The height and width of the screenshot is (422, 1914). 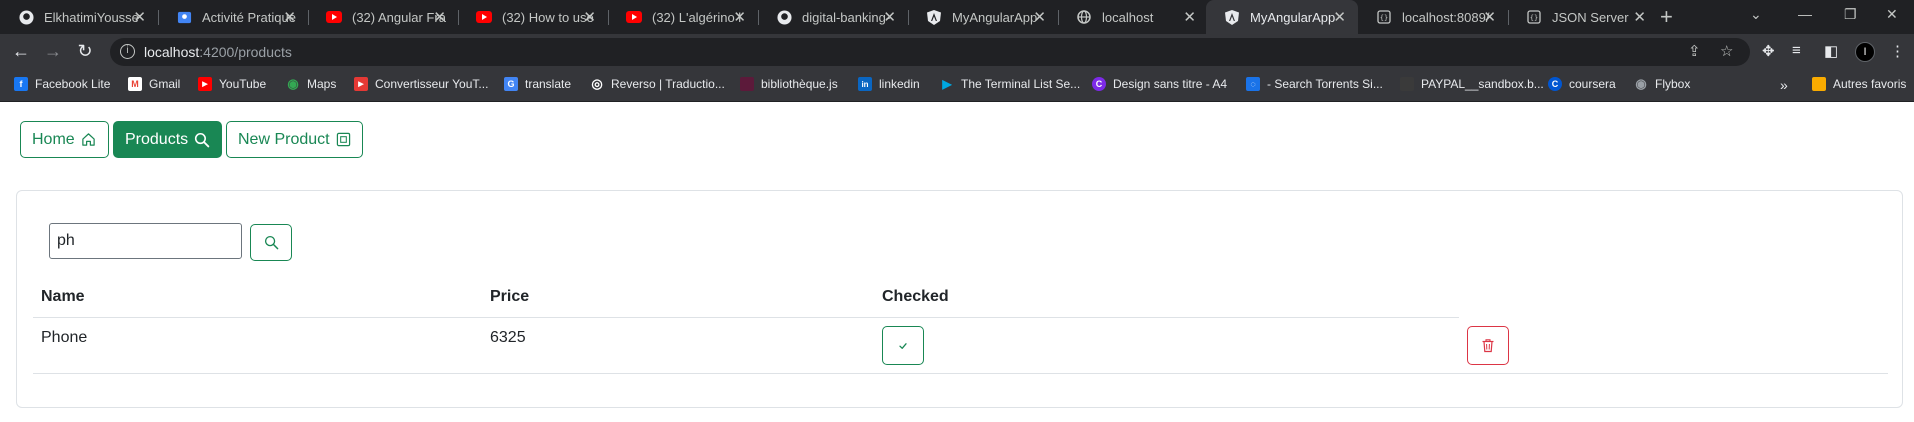 What do you see at coordinates (747, 84) in the screenshot?
I see `bookmark-folder-icon` at bounding box center [747, 84].